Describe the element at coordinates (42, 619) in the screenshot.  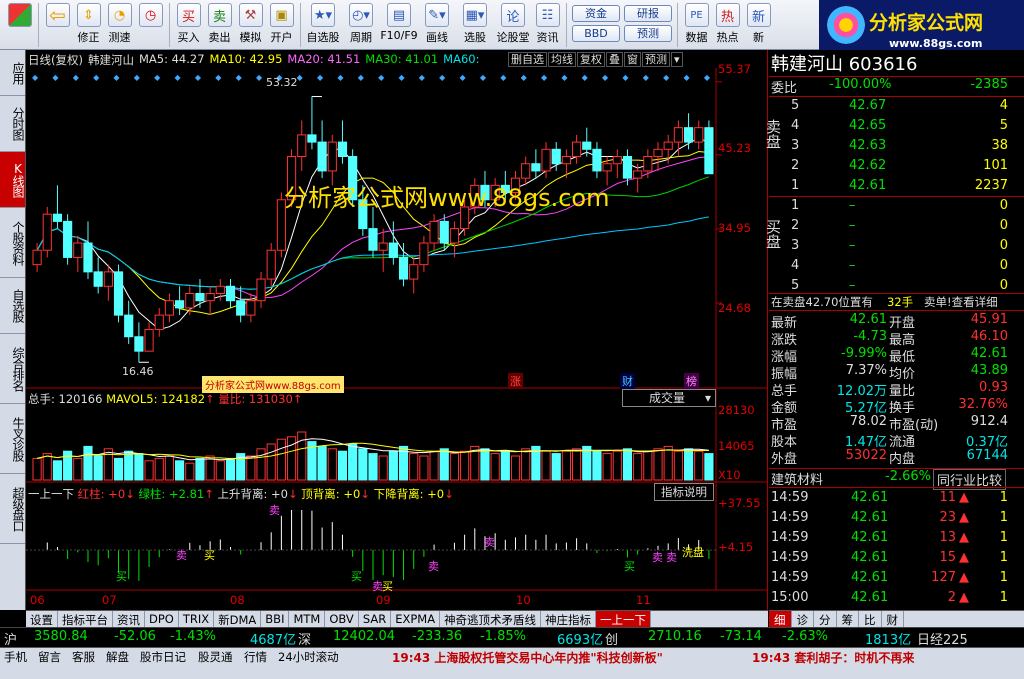
I see `indicator-tab: 设置` at that location.